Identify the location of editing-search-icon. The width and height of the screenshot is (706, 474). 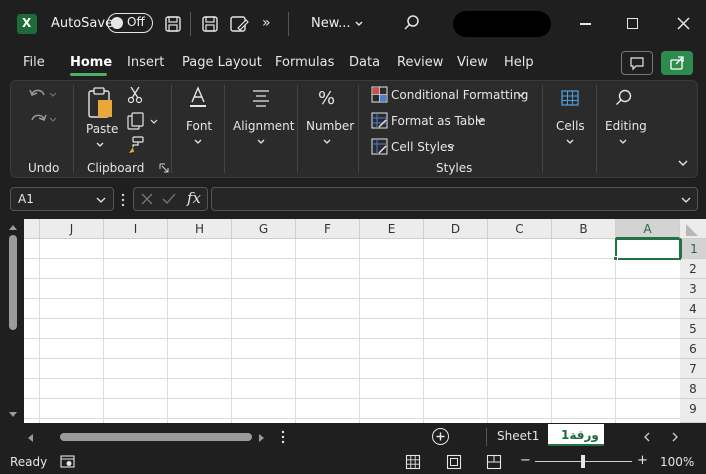
(624, 98).